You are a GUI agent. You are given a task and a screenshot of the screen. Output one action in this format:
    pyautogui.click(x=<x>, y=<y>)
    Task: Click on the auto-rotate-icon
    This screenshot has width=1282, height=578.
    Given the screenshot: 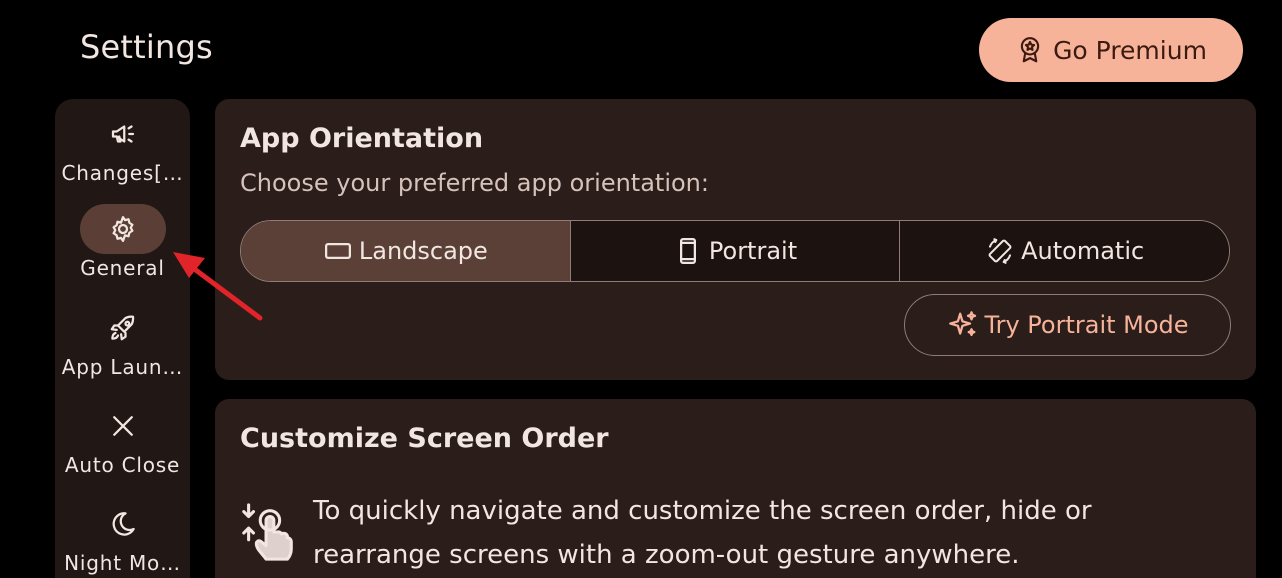 What is the action you would take?
    pyautogui.click(x=1000, y=251)
    